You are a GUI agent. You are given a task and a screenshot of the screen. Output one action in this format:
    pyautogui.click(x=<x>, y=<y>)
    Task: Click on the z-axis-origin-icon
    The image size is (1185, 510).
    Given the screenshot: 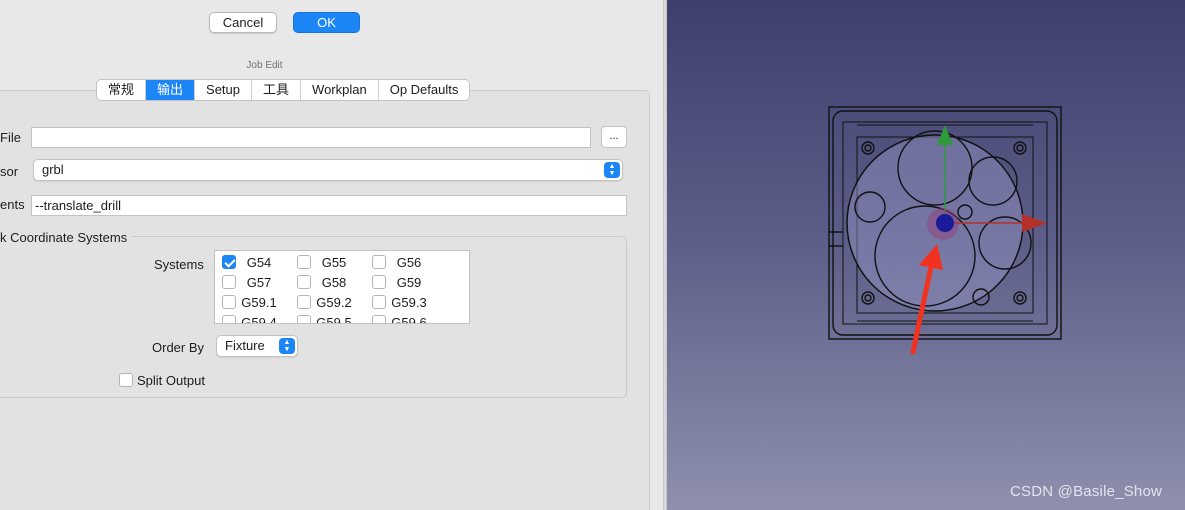 What is the action you would take?
    pyautogui.click(x=945, y=223)
    